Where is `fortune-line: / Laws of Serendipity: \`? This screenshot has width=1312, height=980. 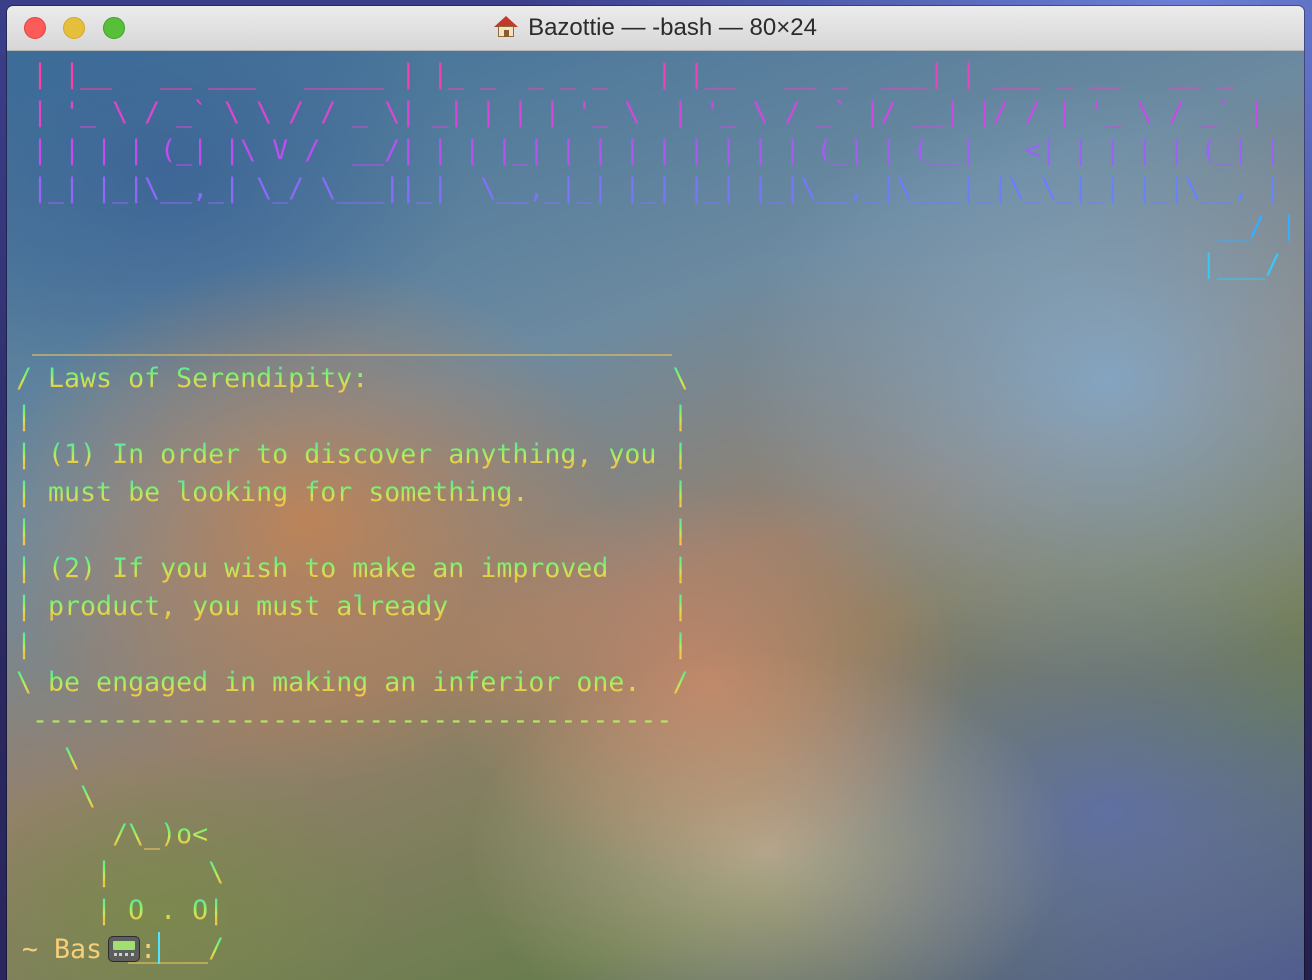 fortune-line: / Laws of Serendipity: \ is located at coordinates (352, 378).